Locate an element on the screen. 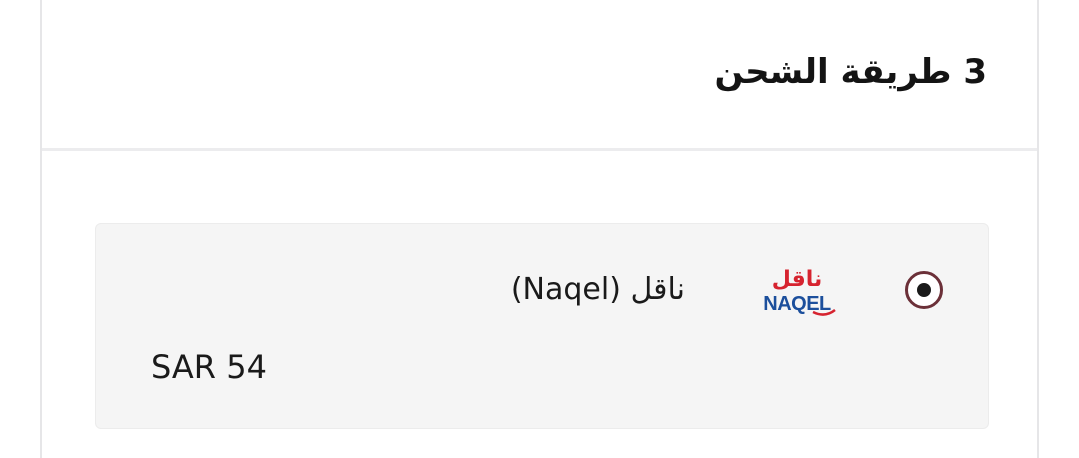 This screenshot has width=1079, height=458. section-title: 3 طريقة الشحن is located at coordinates (851, 72).